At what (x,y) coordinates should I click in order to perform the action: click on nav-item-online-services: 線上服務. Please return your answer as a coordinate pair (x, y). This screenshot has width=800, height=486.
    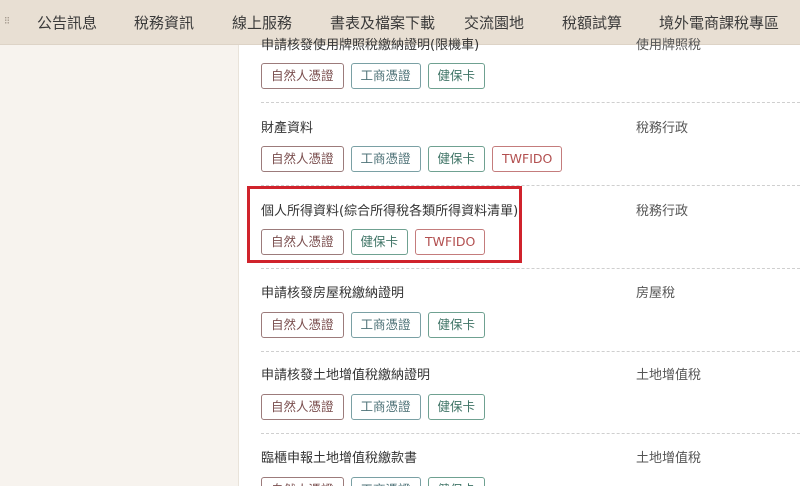
    Looking at the image, I should click on (262, 22).